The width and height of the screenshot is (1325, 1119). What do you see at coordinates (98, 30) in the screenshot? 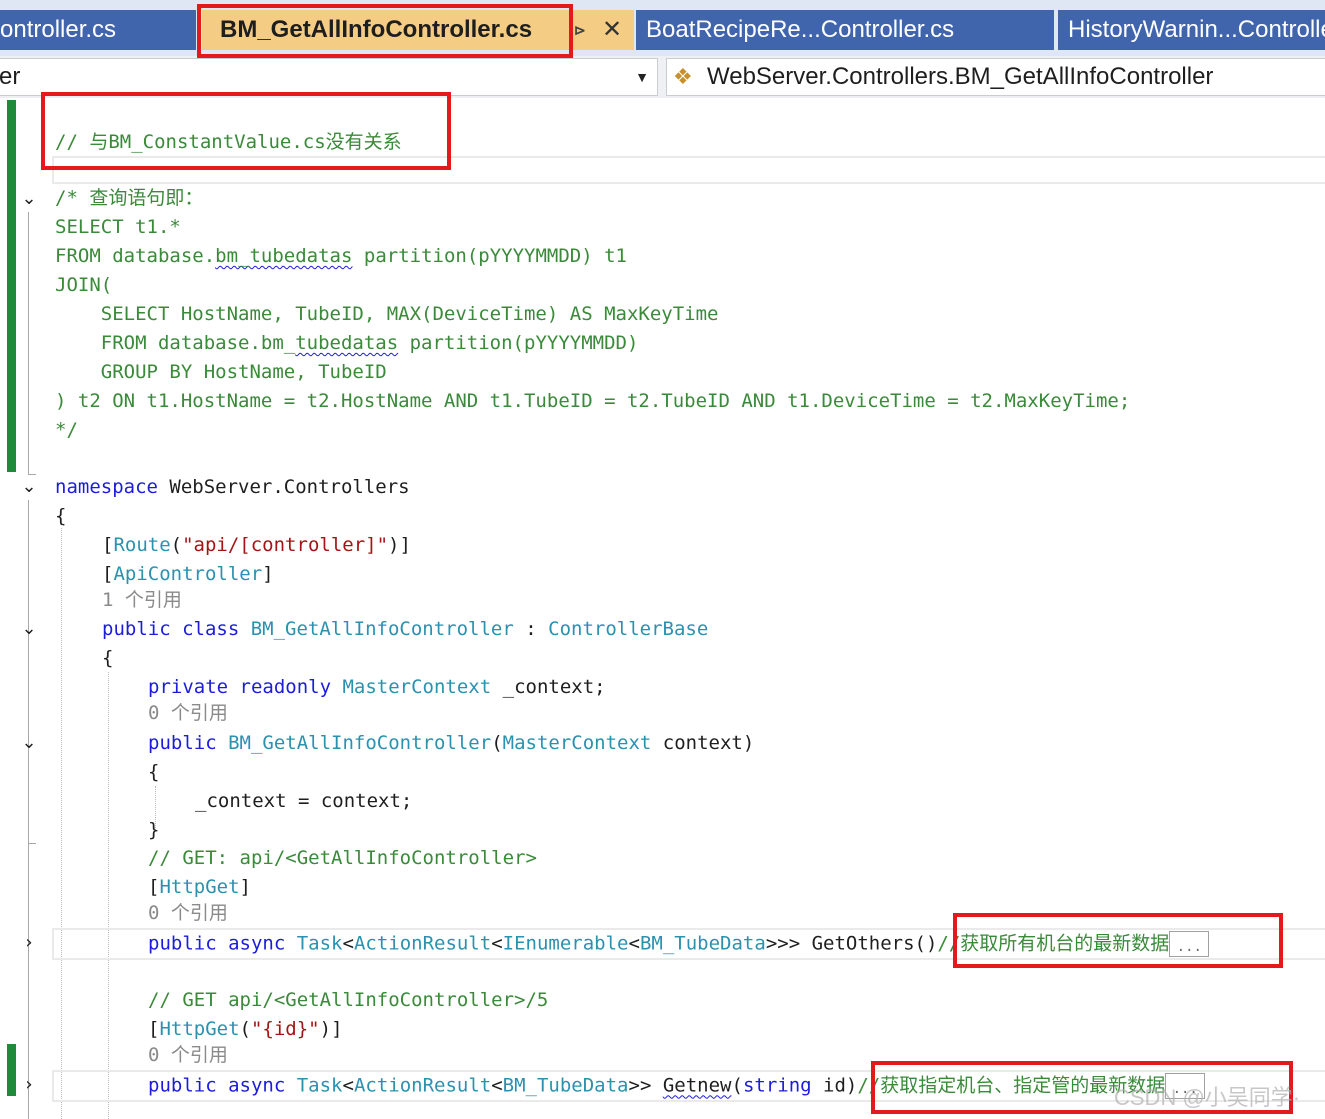
I see `tab-controller: ontroller.cs` at bounding box center [98, 30].